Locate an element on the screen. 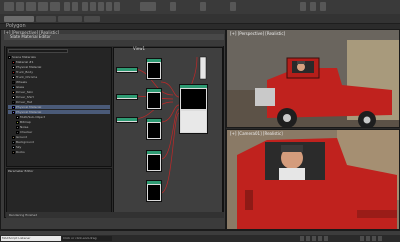 The width and height of the screenshot is (400, 242). tree-item-label: Sky is located at coordinates (19, 147).